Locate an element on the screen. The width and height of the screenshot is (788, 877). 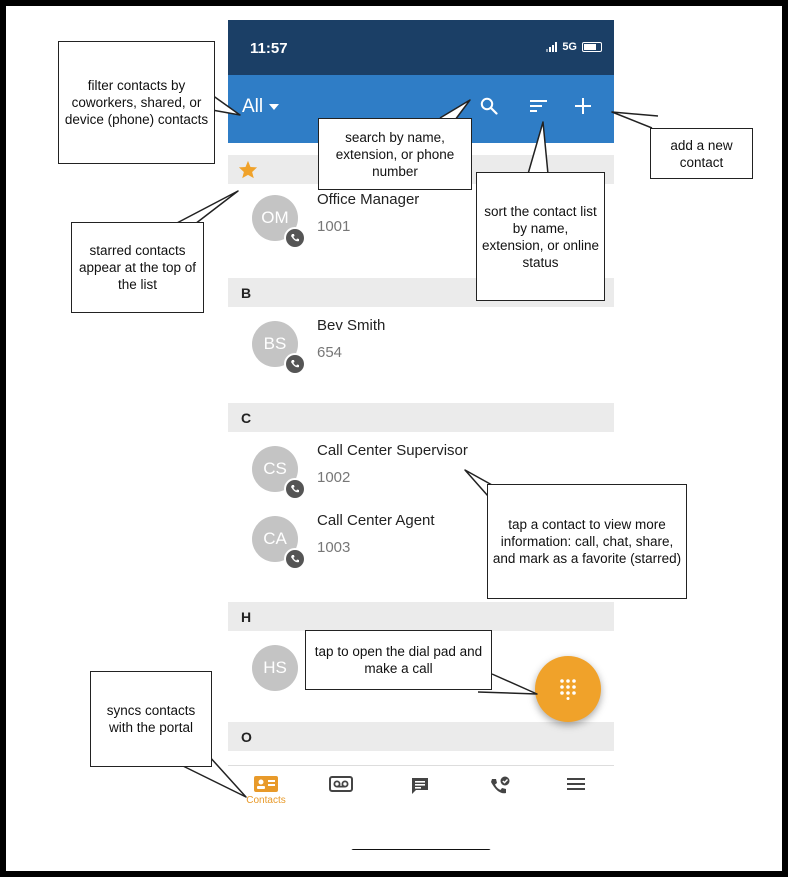
contact-name: Bev Smith is located at coordinates (351, 325).